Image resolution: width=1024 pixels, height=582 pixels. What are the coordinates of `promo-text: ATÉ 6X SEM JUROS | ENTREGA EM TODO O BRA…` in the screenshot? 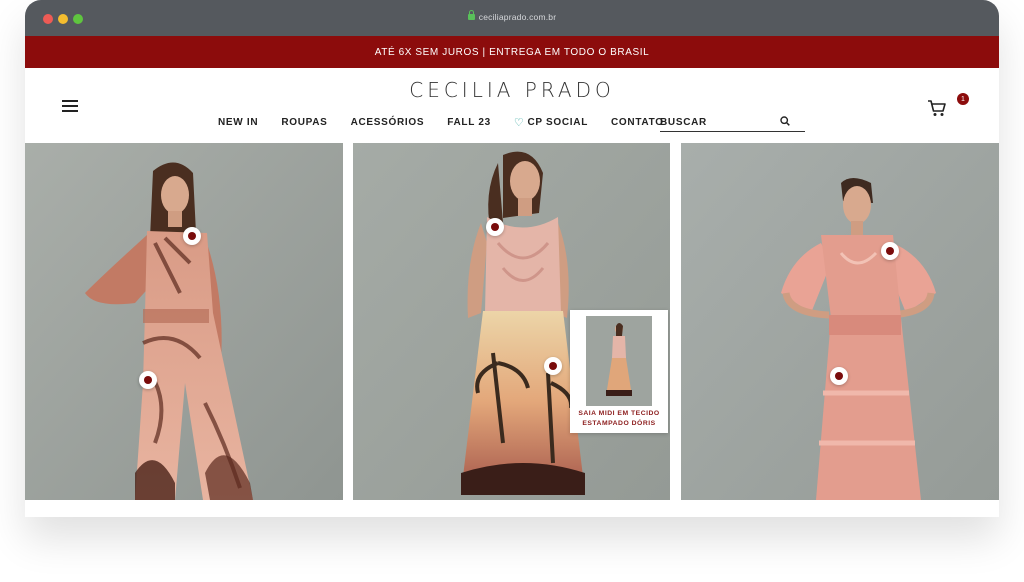 It's located at (512, 52).